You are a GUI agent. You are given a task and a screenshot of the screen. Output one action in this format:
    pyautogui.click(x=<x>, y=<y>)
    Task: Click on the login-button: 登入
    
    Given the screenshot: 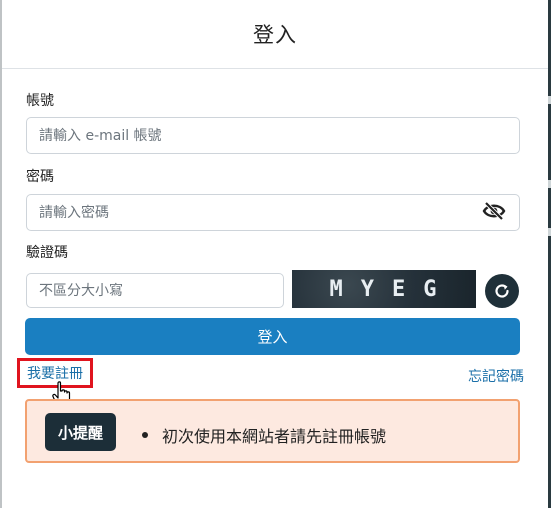 What is the action you would take?
    pyautogui.click(x=272, y=336)
    